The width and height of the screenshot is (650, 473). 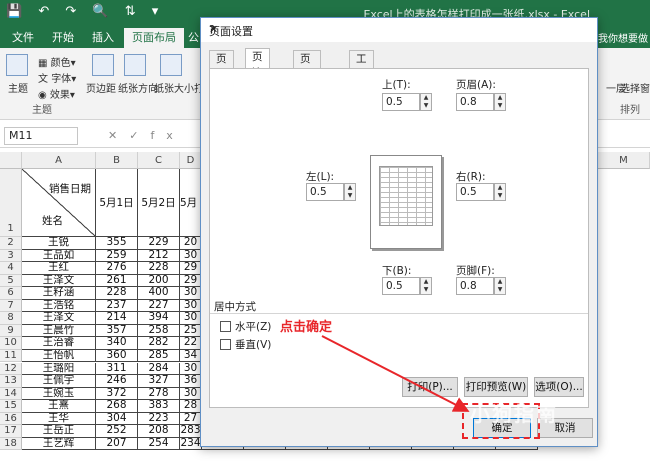 What do you see at coordinates (159, 394) in the screenshot?
I see `value-cell: 278` at bounding box center [159, 394].